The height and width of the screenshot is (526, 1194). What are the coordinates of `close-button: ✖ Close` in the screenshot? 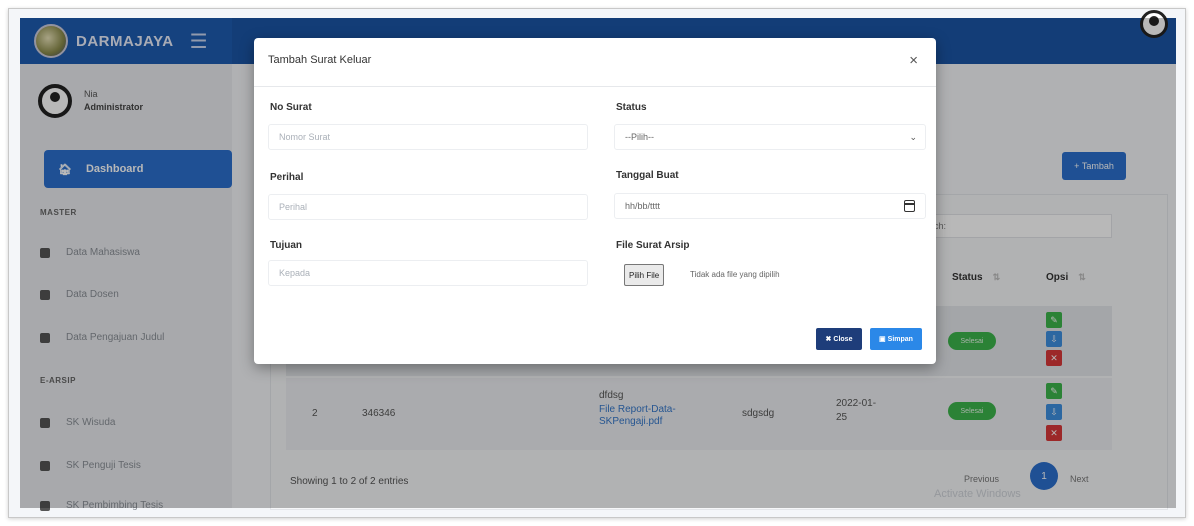 It's located at (839, 339).